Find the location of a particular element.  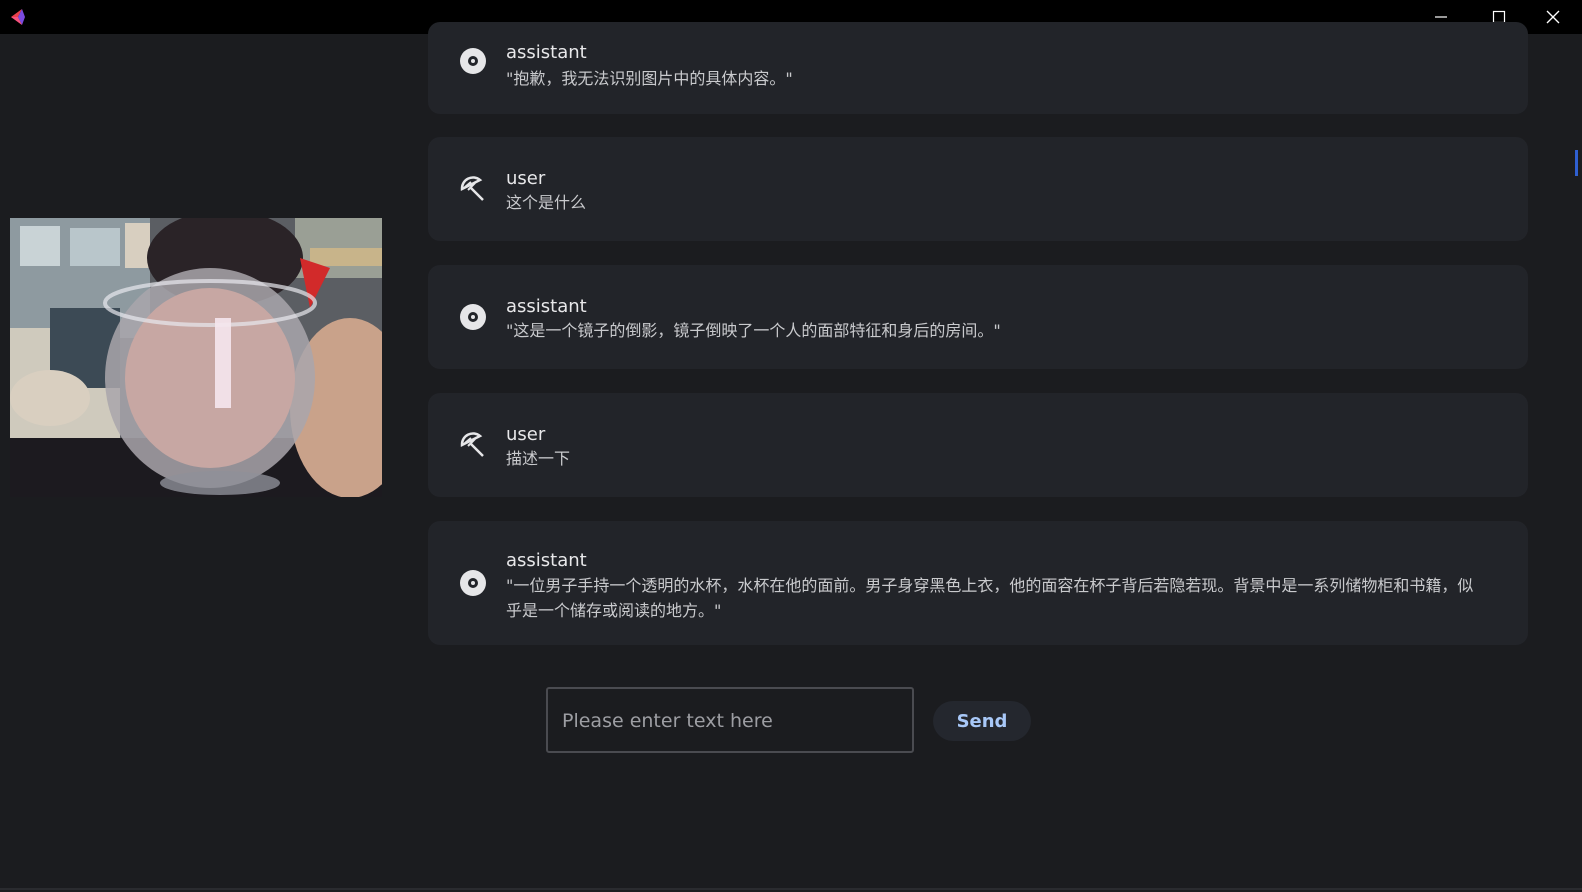

message-content: "抱歉，我无法识别图片中的具体内容。" is located at coordinates (649, 78).